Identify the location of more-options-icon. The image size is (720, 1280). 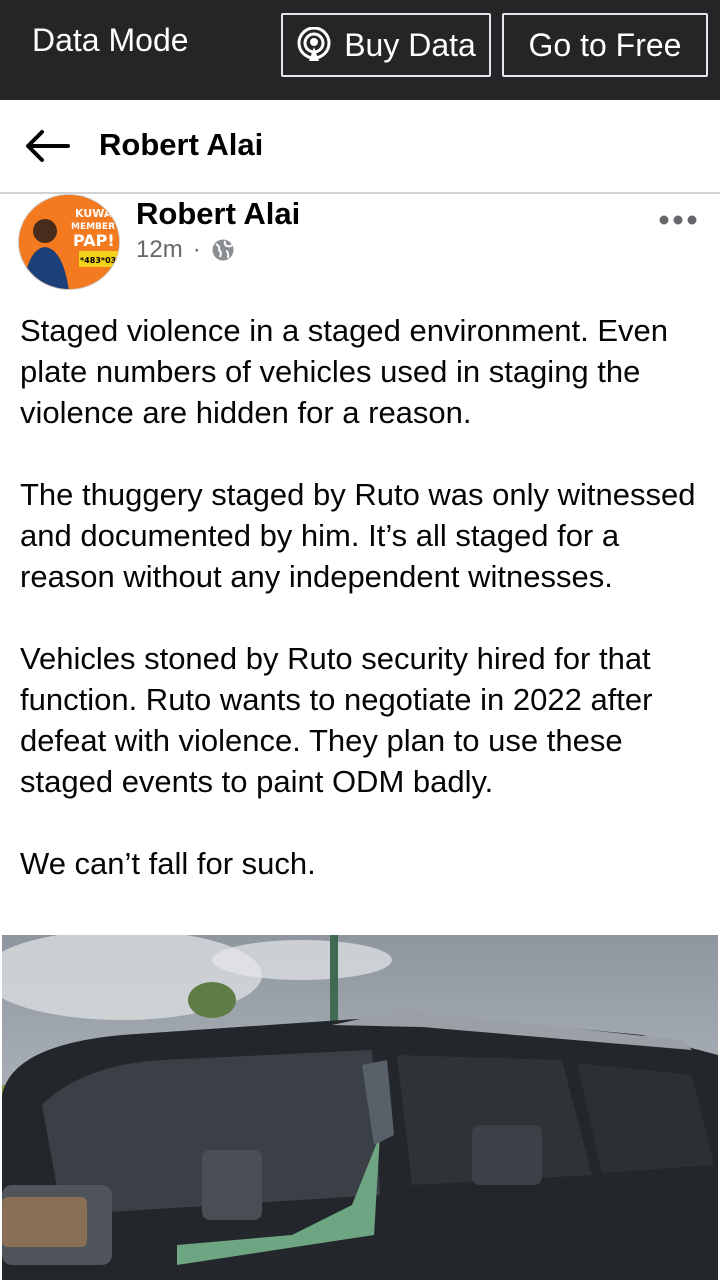
(678, 220).